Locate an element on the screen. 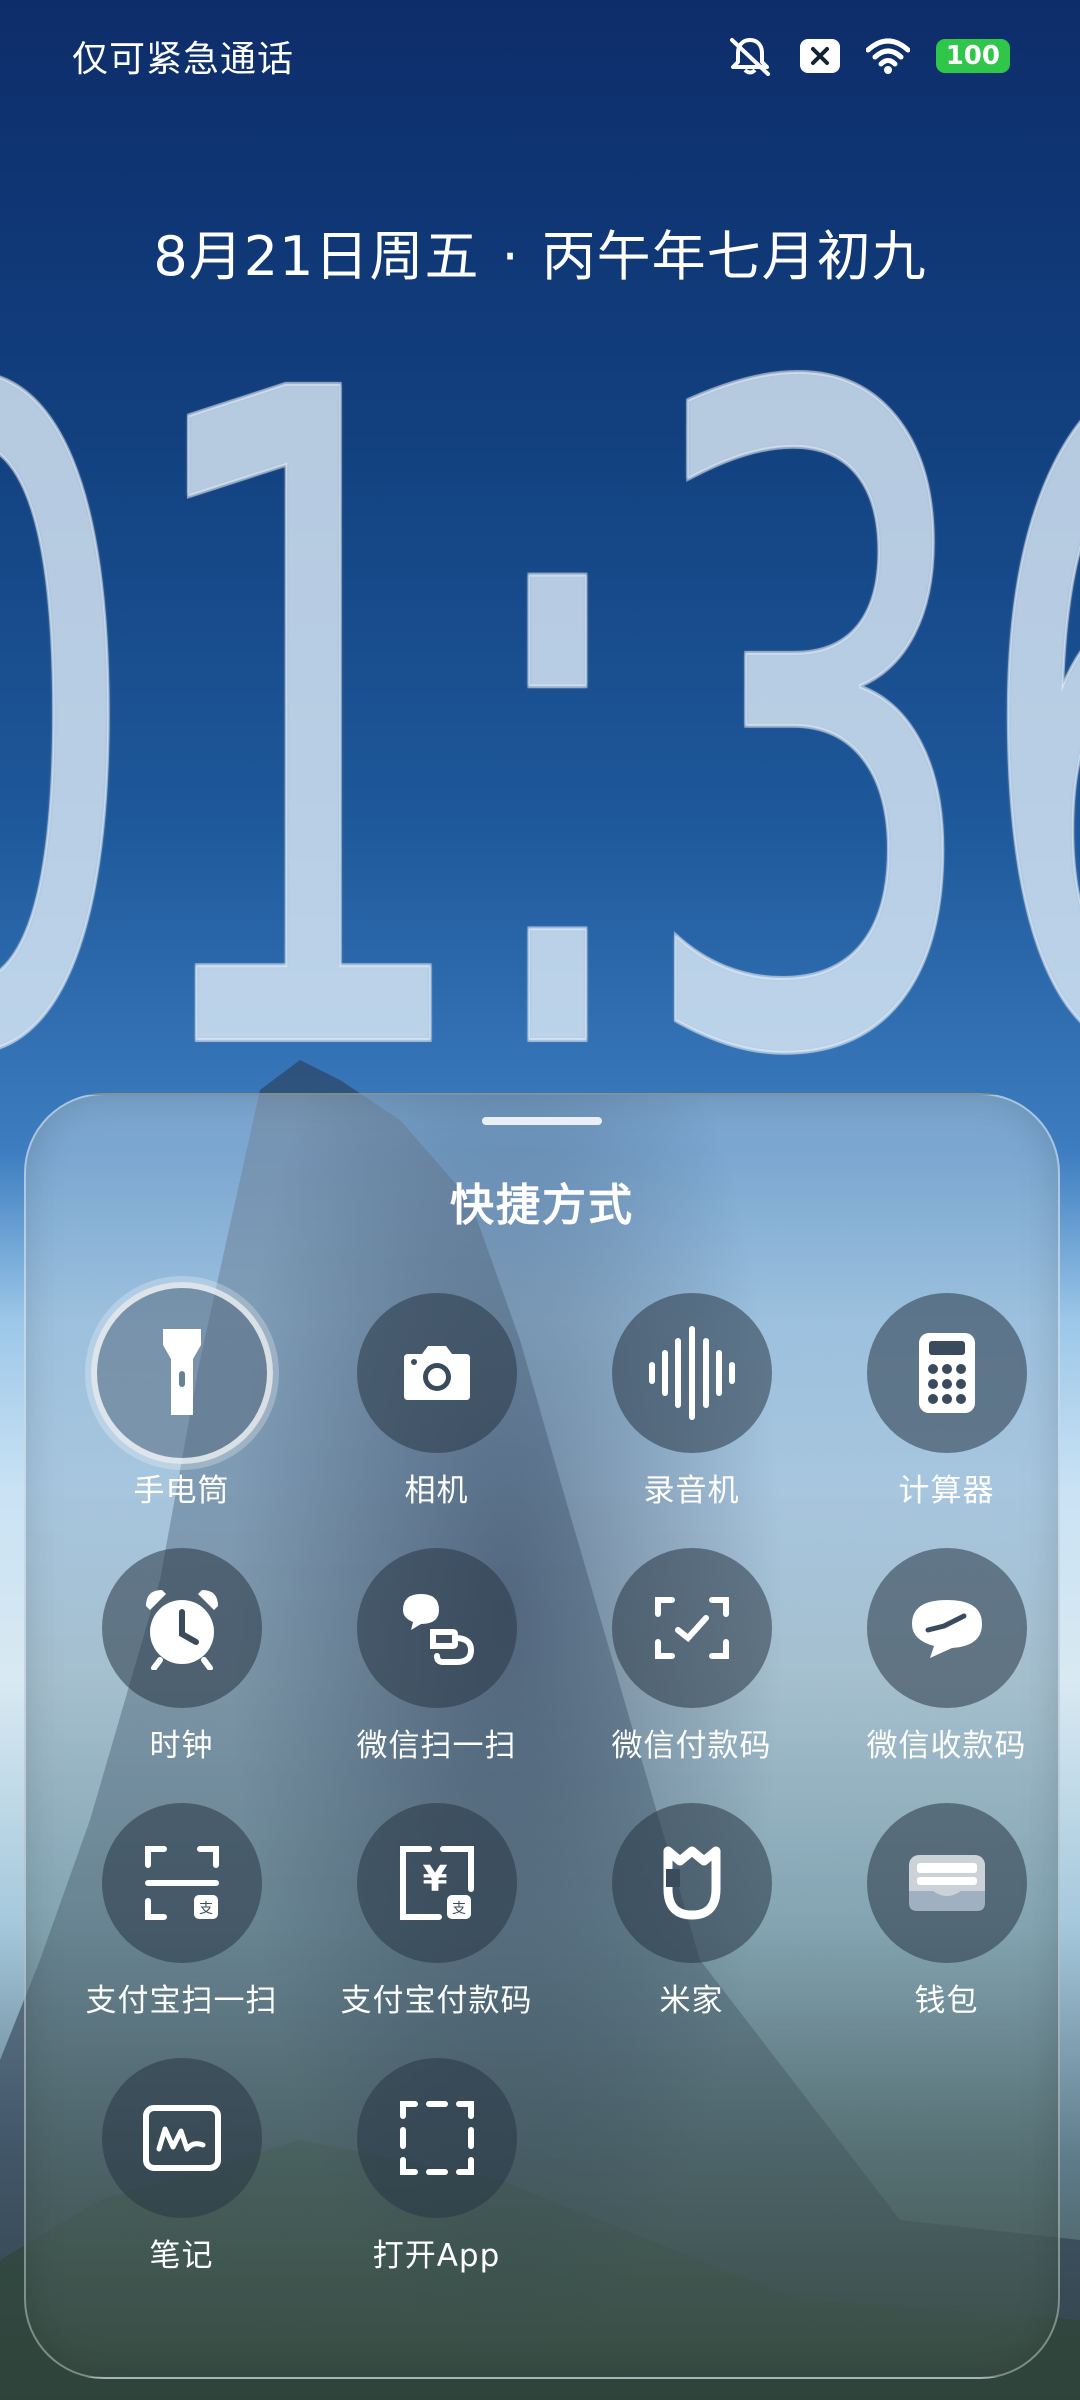  shortcut-label: 笔记 is located at coordinates (181, 2256).